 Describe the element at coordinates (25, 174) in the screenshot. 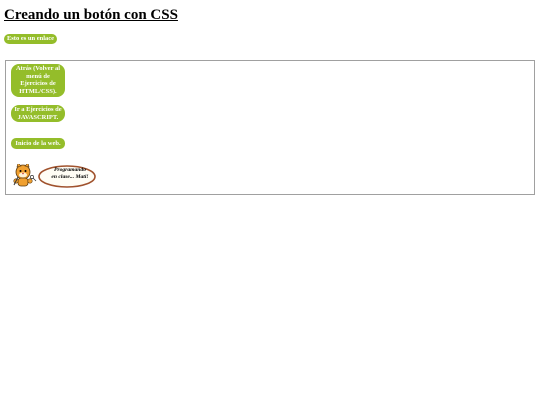

I see `mascot-icon` at that location.